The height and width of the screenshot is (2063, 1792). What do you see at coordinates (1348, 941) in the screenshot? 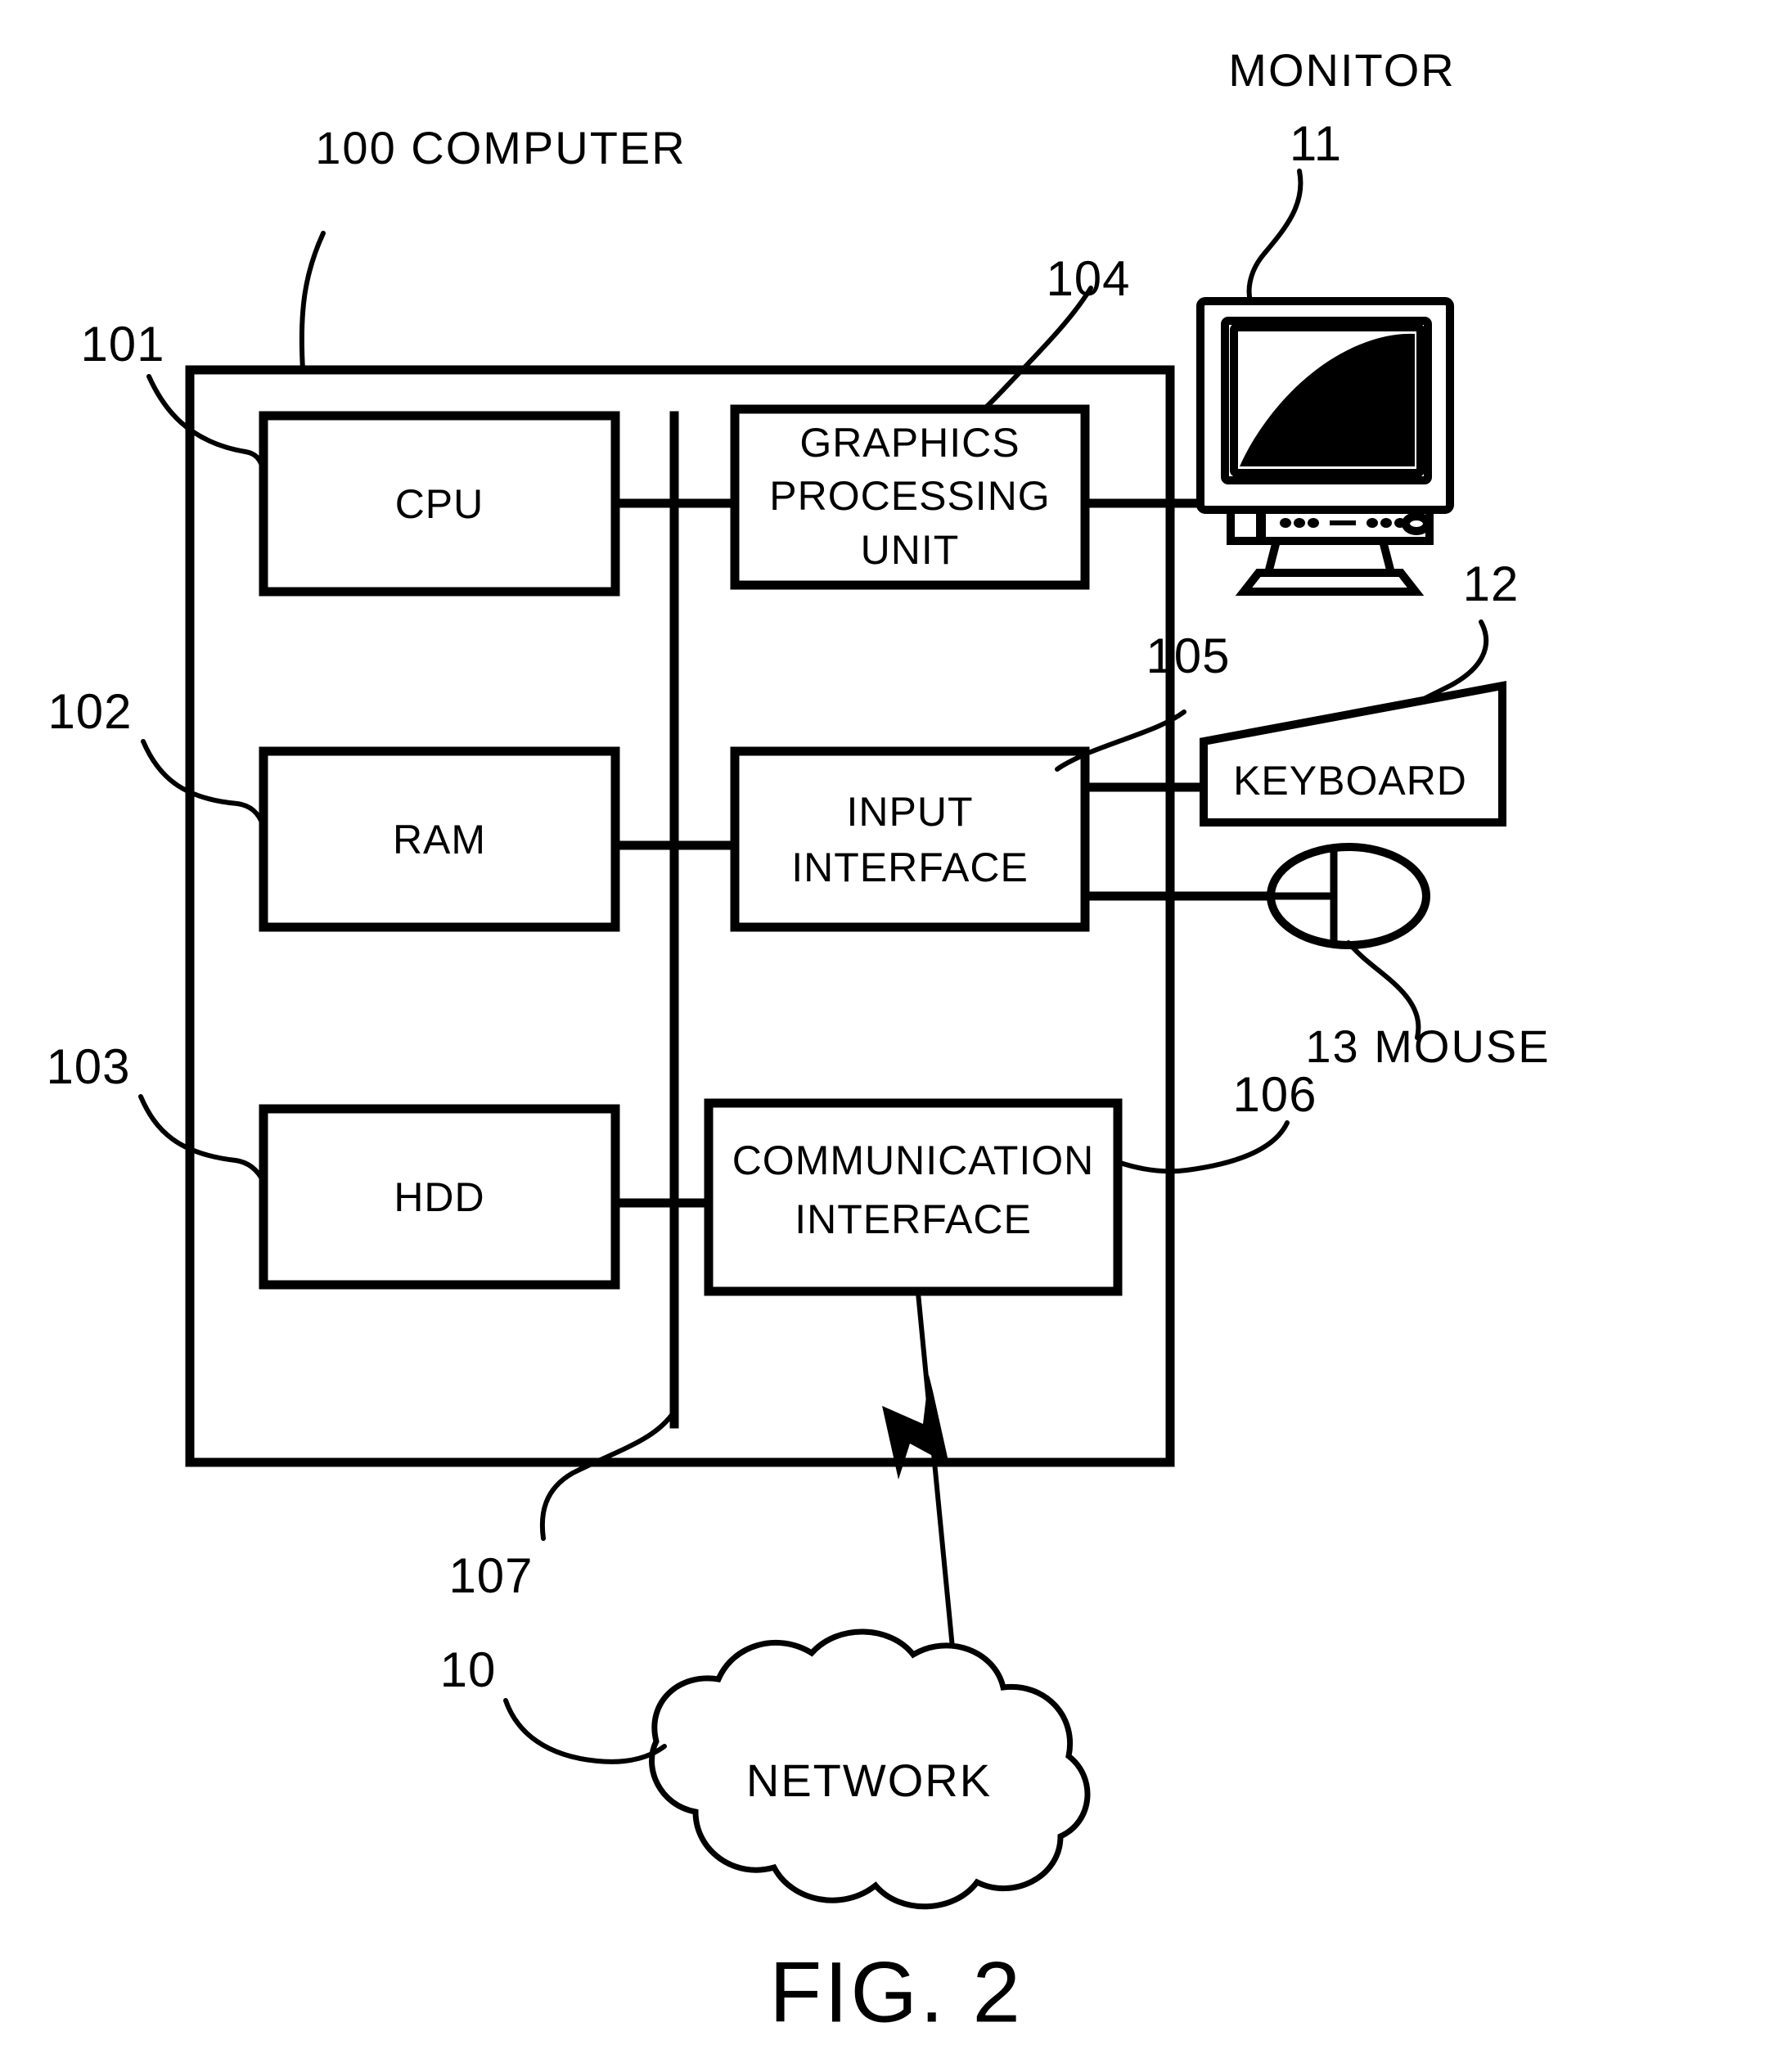
I see `mouse-device` at bounding box center [1348, 941].